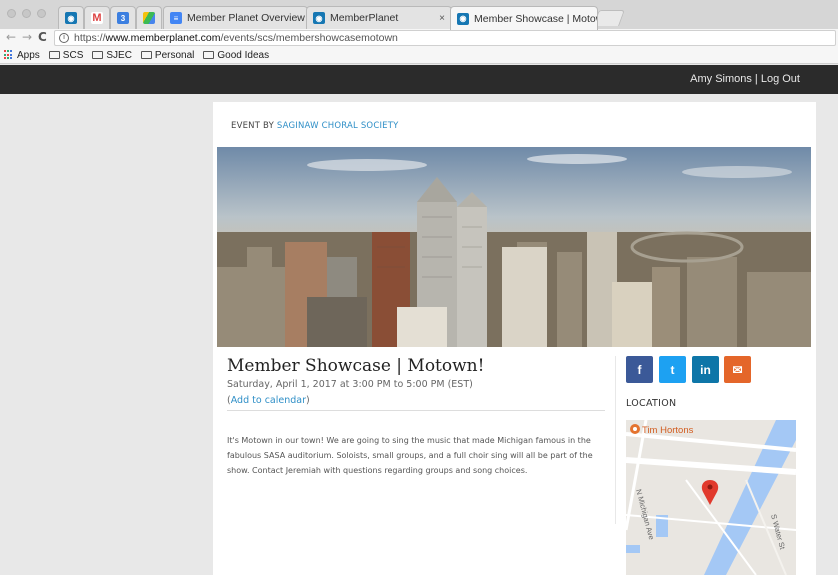 The image size is (838, 575). I want to click on bookmark-good-ideas: Good Ideas, so click(236, 55).